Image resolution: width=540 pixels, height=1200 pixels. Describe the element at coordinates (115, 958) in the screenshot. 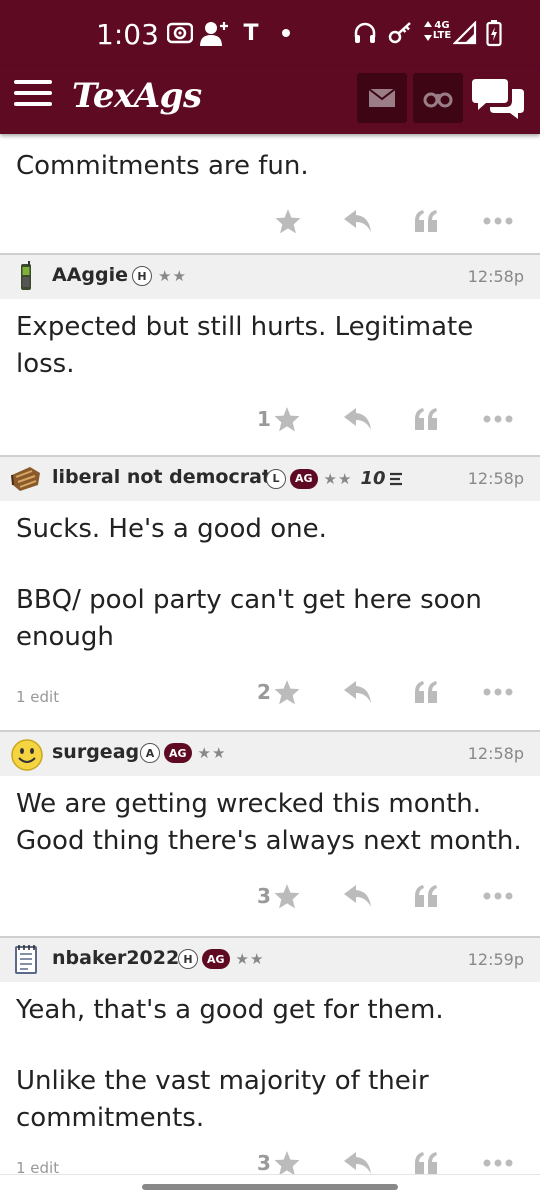

I see `username: nbaker2022` at that location.